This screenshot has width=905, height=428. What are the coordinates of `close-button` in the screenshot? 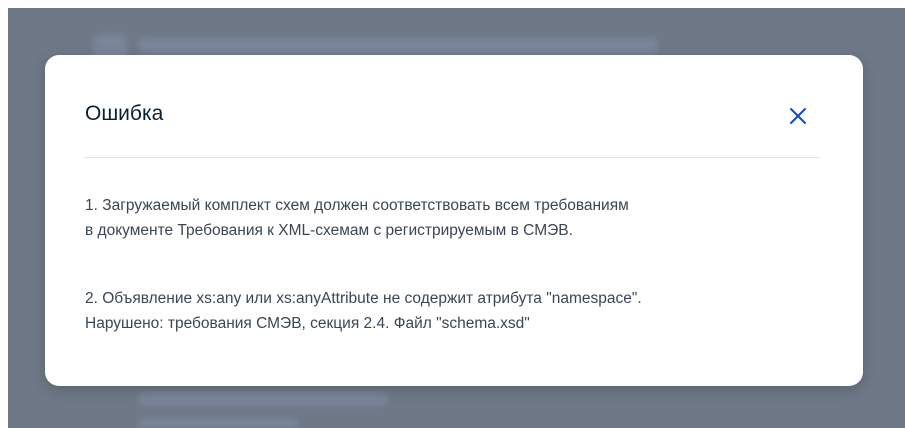 It's located at (798, 116).